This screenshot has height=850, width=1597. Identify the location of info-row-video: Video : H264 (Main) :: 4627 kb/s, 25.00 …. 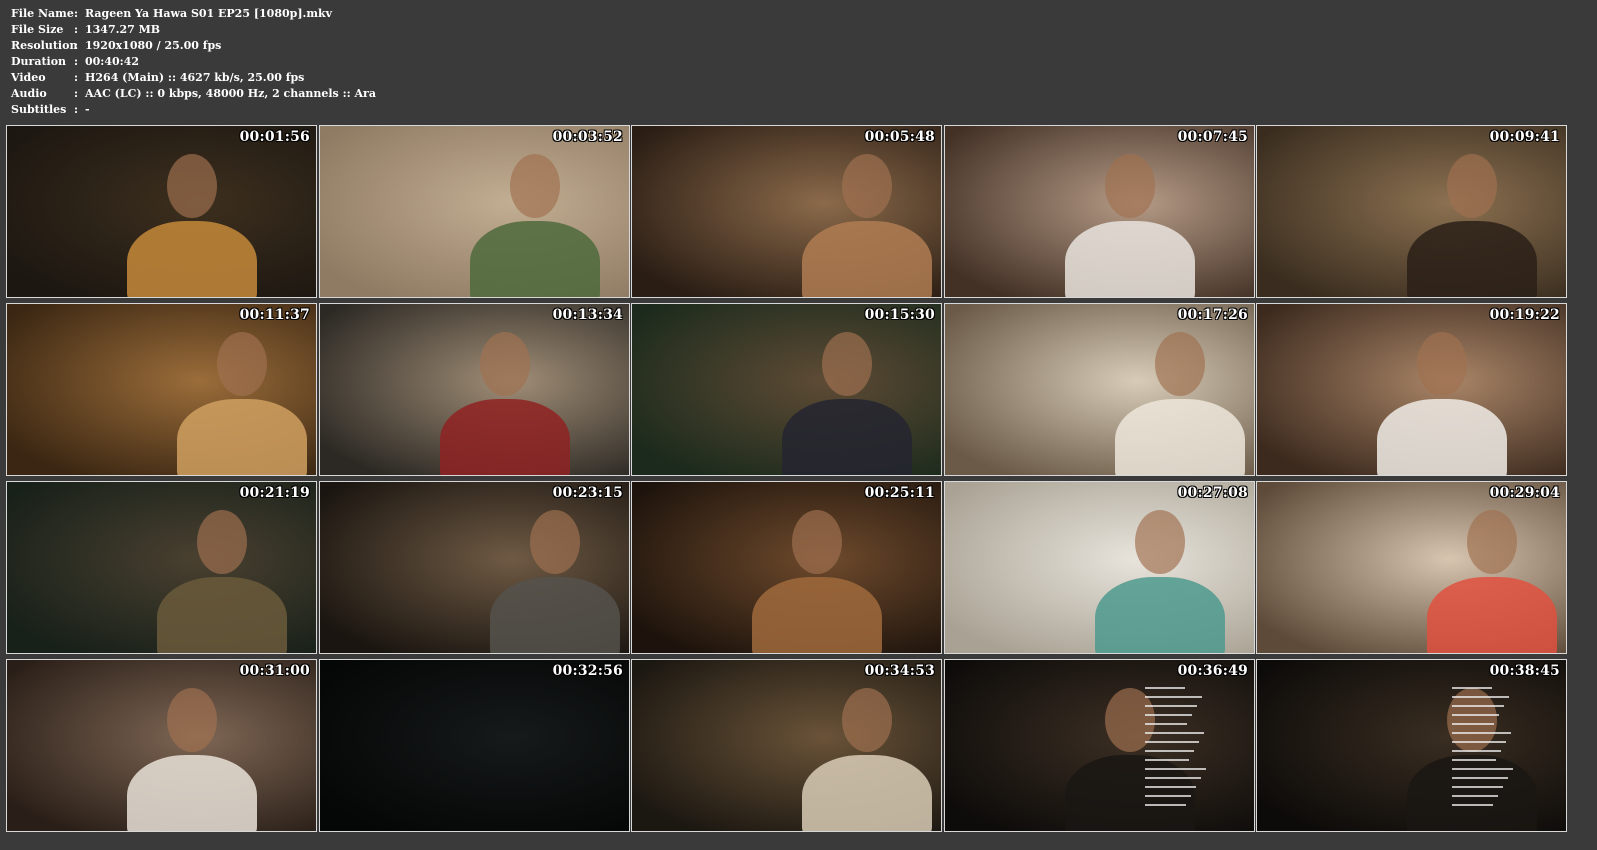
(193, 78).